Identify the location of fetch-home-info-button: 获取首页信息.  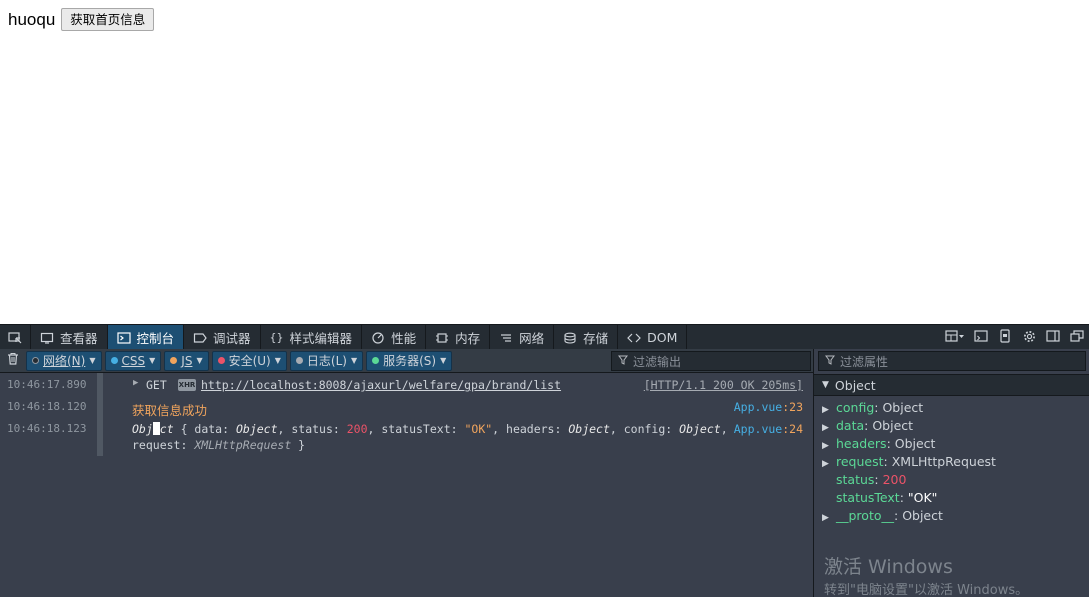
(108, 19).